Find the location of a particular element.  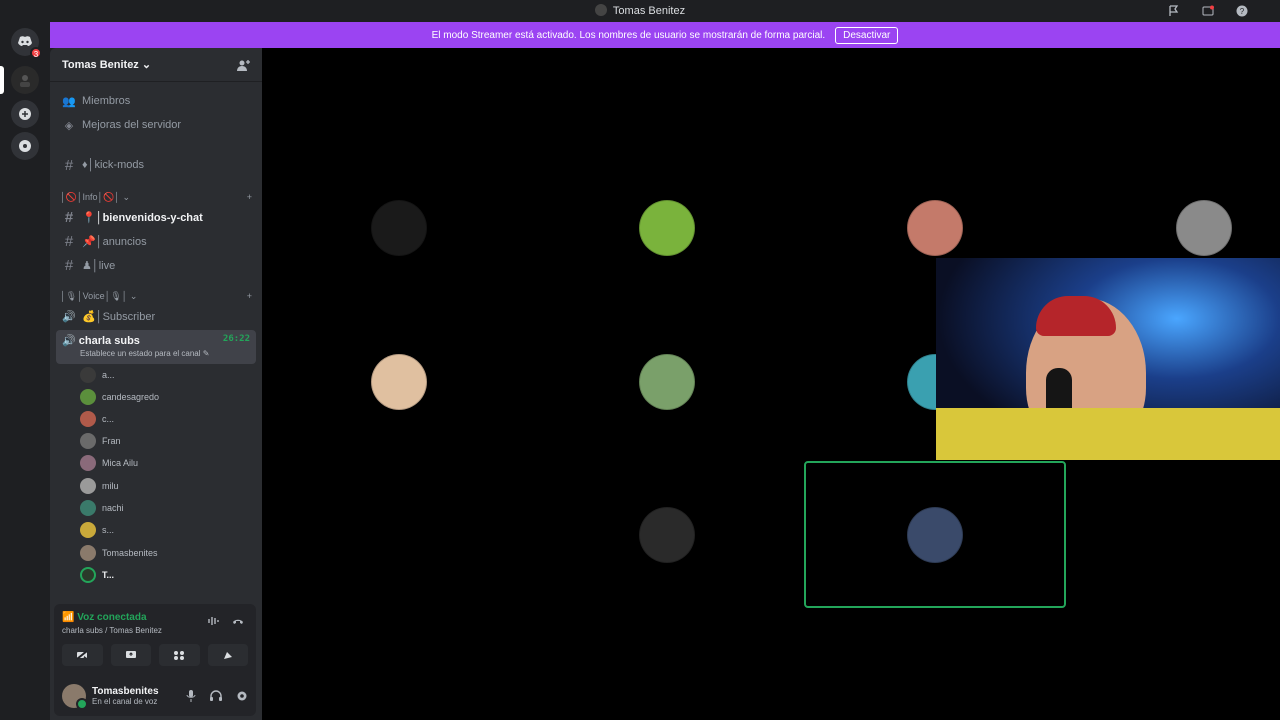

channel-bienvenidos-y-chat: # 📍│bienvenidos-y-chat is located at coordinates (156, 217).